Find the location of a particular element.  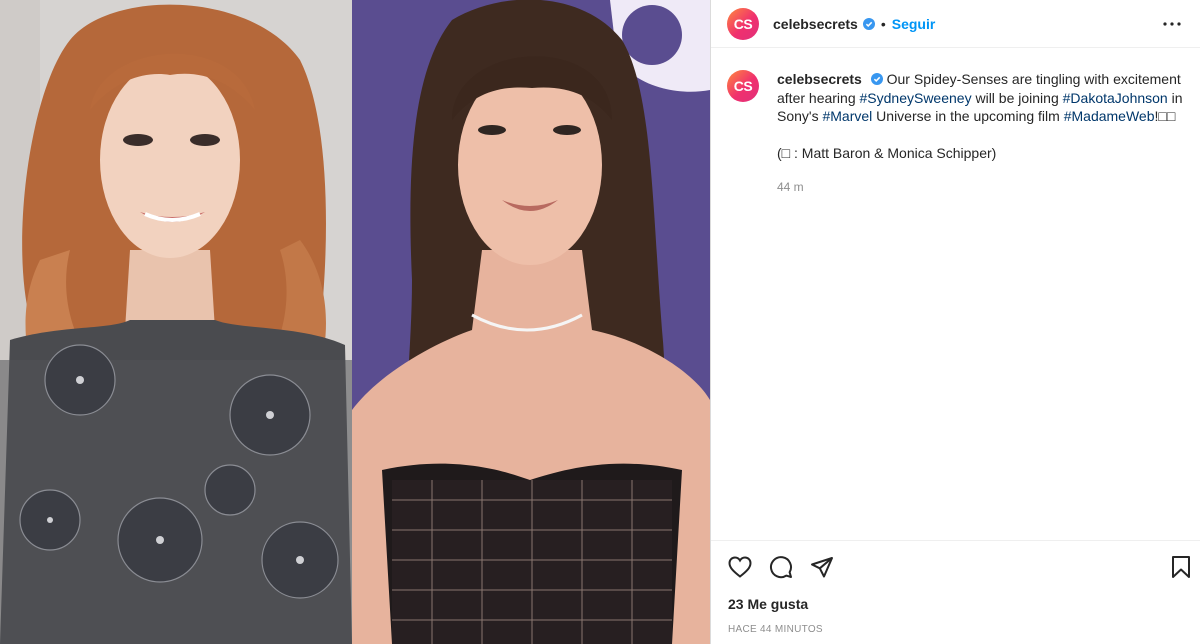

caption-text-part: will be joining is located at coordinates (1017, 97).